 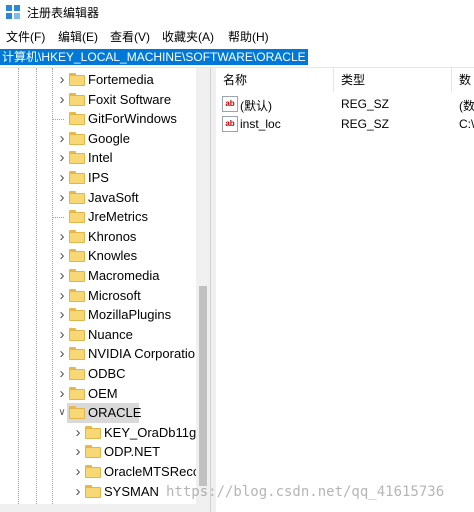 What do you see at coordinates (124, 275) in the screenshot?
I see `tree-node-label: Macromedia` at bounding box center [124, 275].